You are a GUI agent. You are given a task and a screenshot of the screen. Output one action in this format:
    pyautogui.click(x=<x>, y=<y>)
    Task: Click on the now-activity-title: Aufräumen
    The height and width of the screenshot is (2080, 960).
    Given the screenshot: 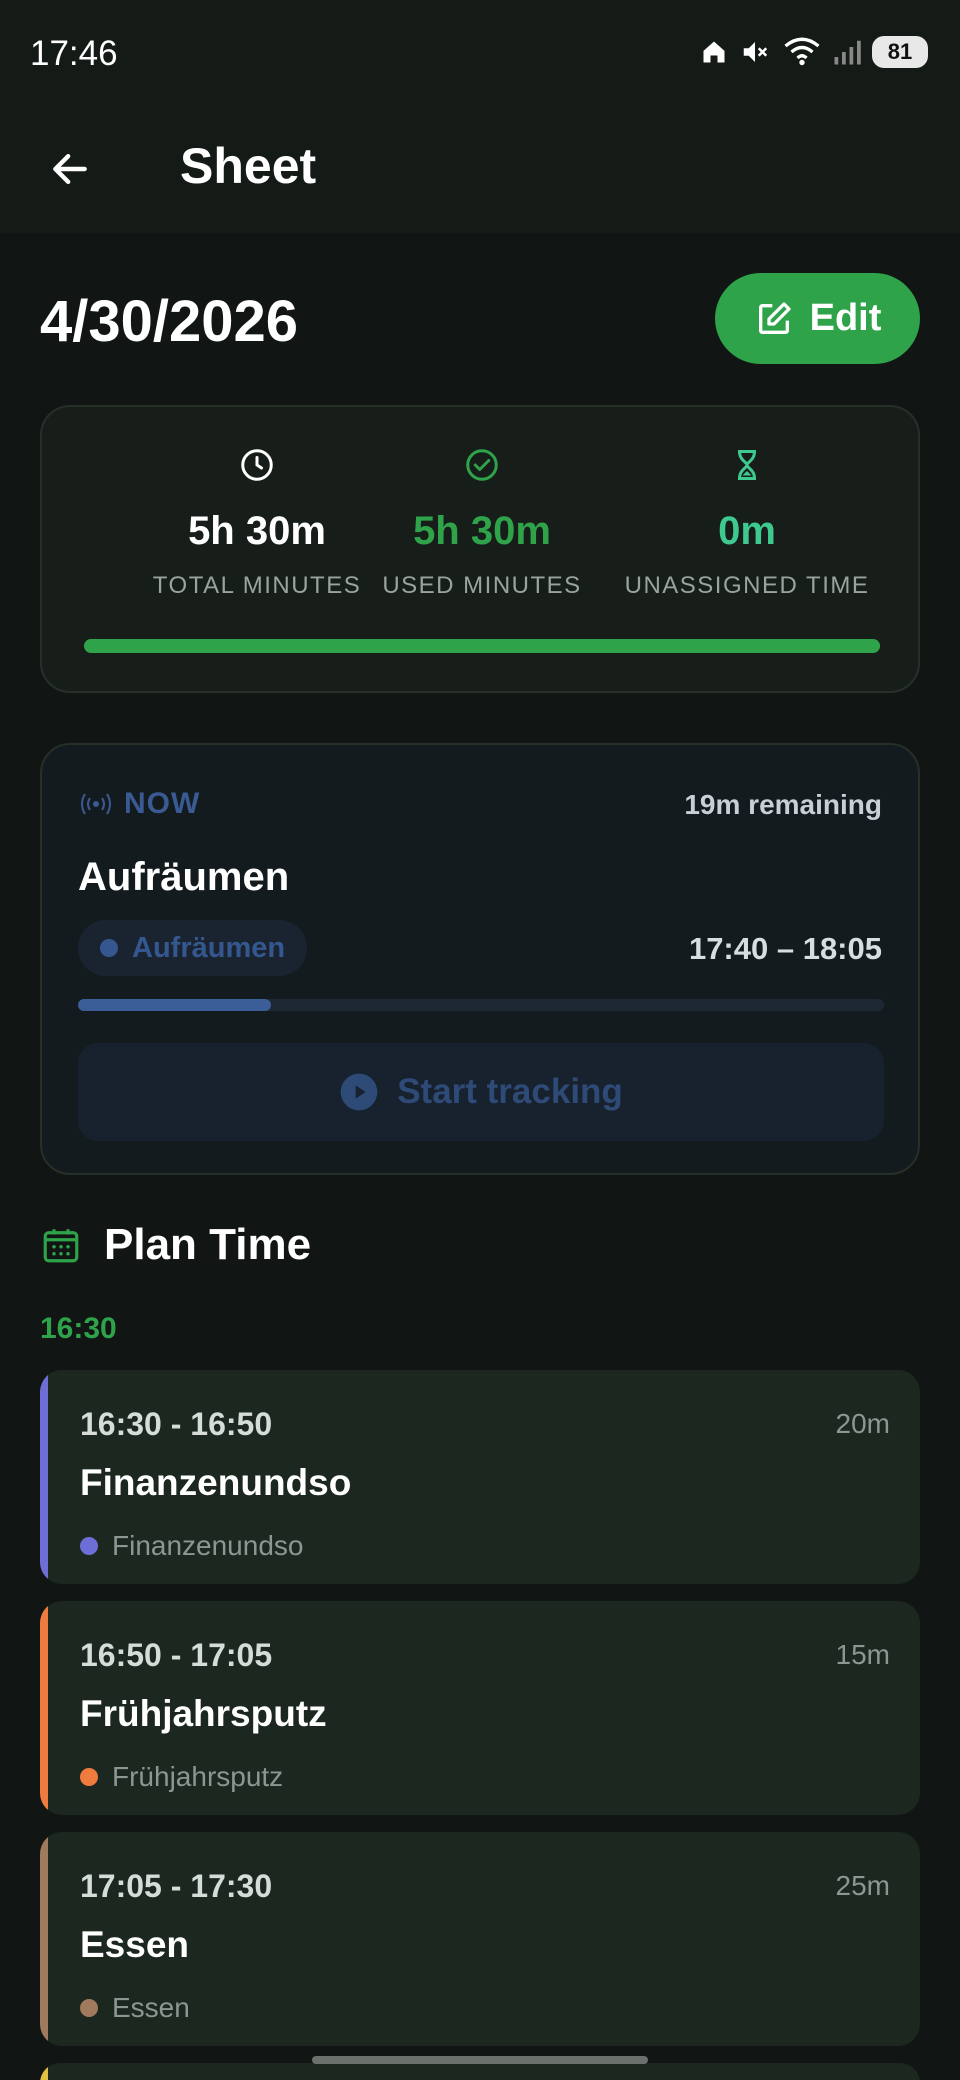 What is the action you would take?
    pyautogui.click(x=184, y=877)
    